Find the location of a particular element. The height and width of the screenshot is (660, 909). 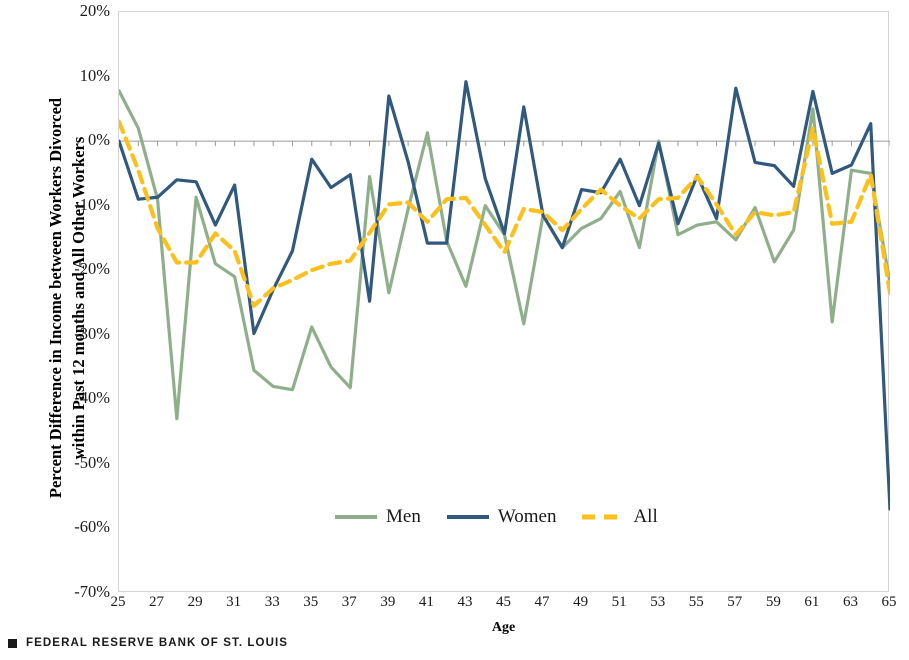

legend-item-men: Men is located at coordinates (378, 517).